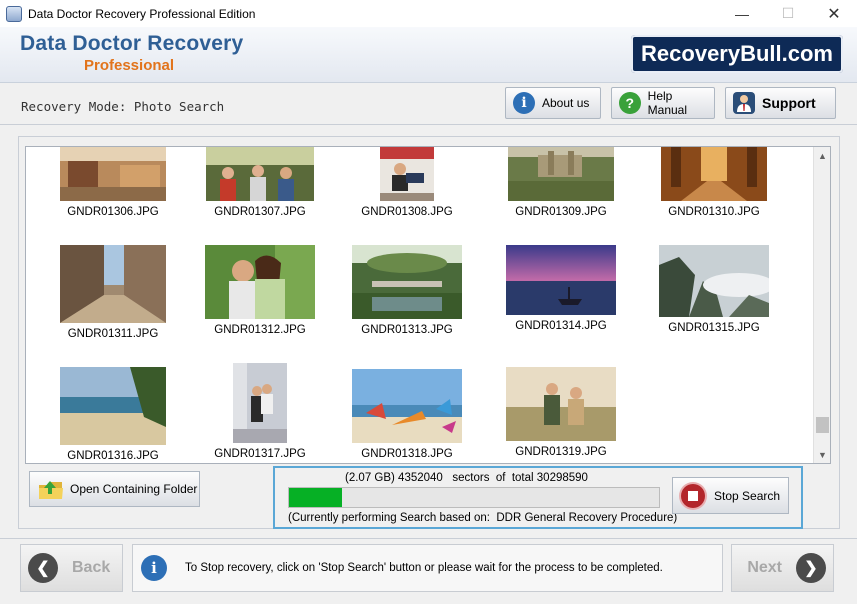  Describe the element at coordinates (811, 568) in the screenshot. I see `next-arrow-icon: ❯` at that location.